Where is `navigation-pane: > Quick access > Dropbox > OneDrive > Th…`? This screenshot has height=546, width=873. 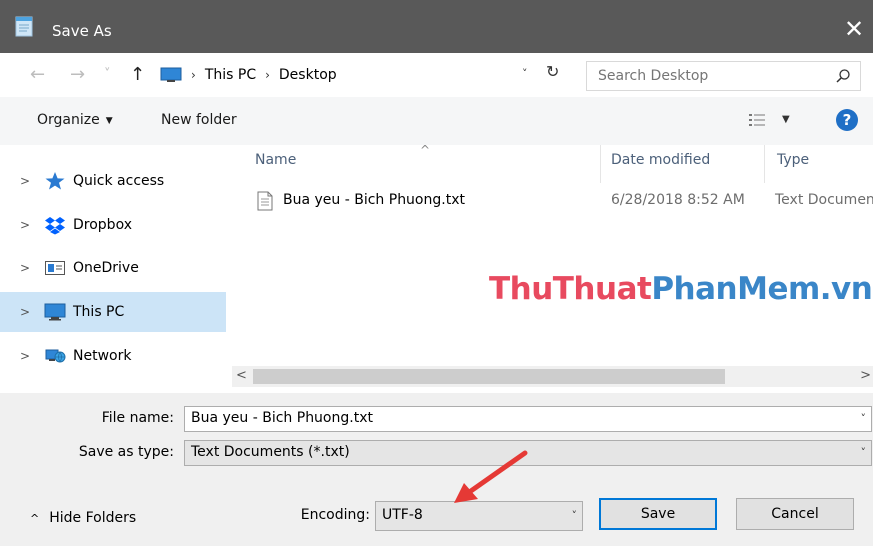
navigation-pane: > Quick access > Dropbox > OneDrive > Th… is located at coordinates (115, 269).